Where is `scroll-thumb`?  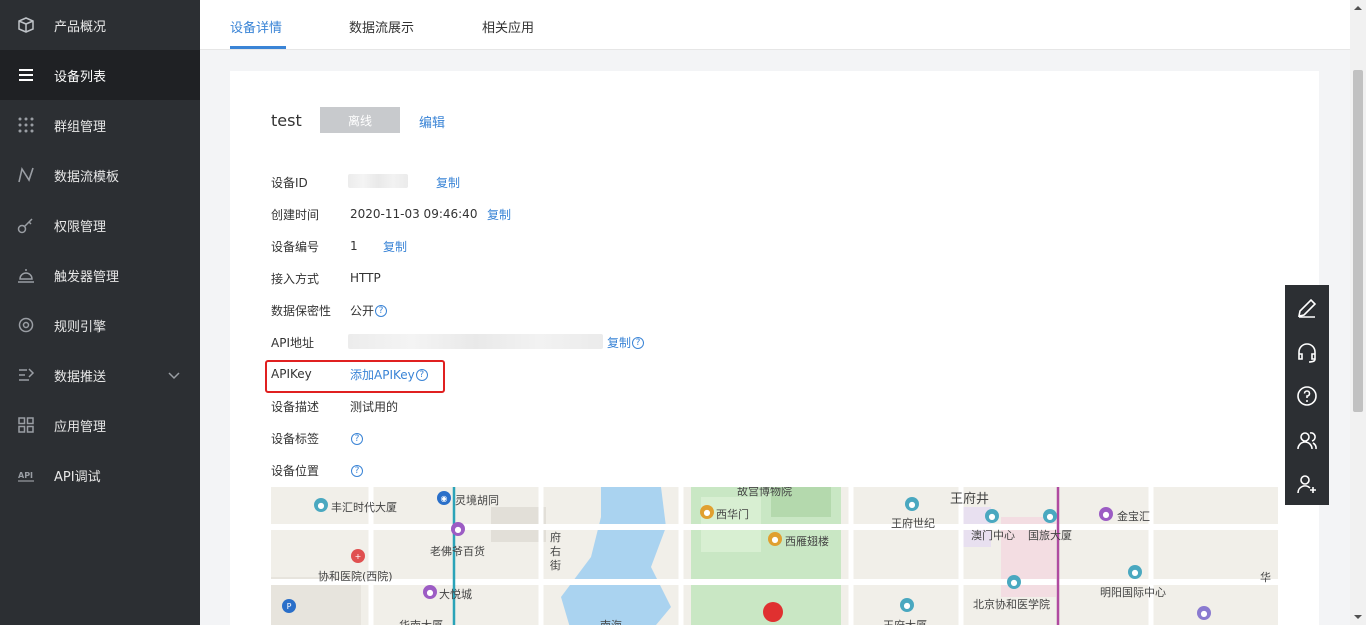
scroll-thumb is located at coordinates (1358, 241).